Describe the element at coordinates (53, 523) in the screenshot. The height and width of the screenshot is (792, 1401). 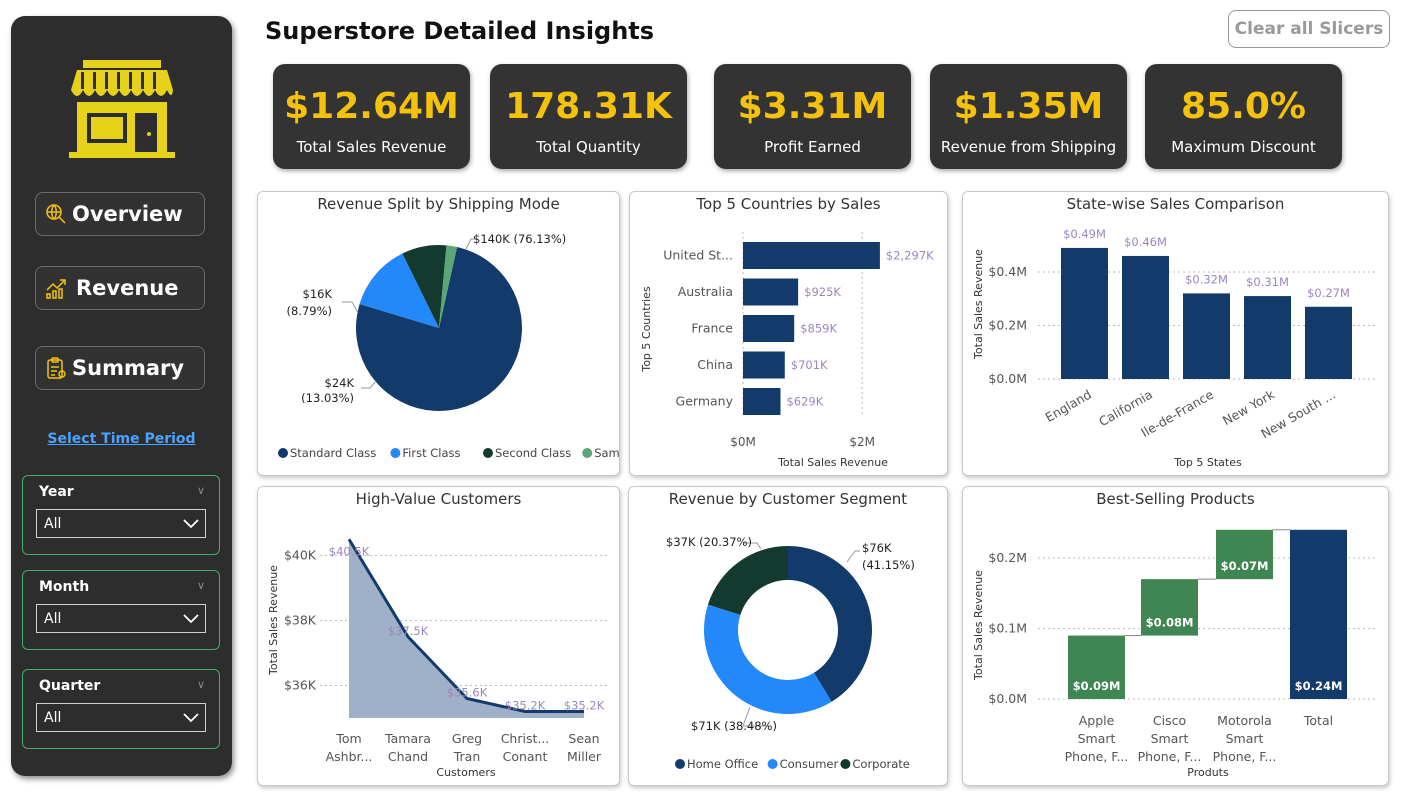
I see `year-dropdown-value: All` at that location.